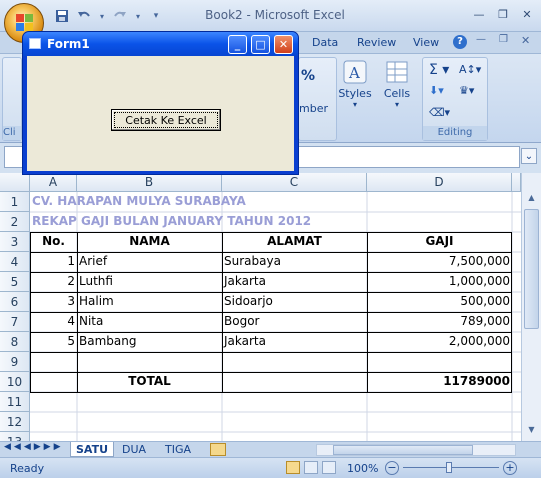 The width and height of the screenshot is (541, 478). I want to click on page-break-view-icon, so click(329, 467).